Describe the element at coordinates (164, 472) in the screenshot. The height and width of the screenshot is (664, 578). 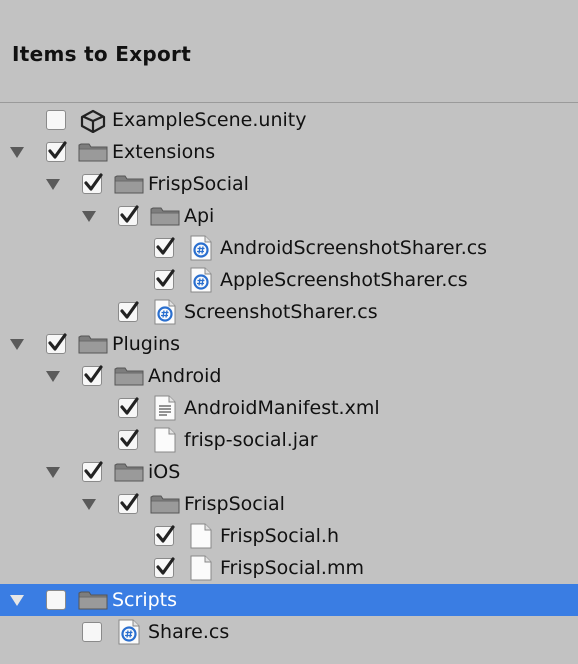
I see `tree-item-label: iOS` at that location.